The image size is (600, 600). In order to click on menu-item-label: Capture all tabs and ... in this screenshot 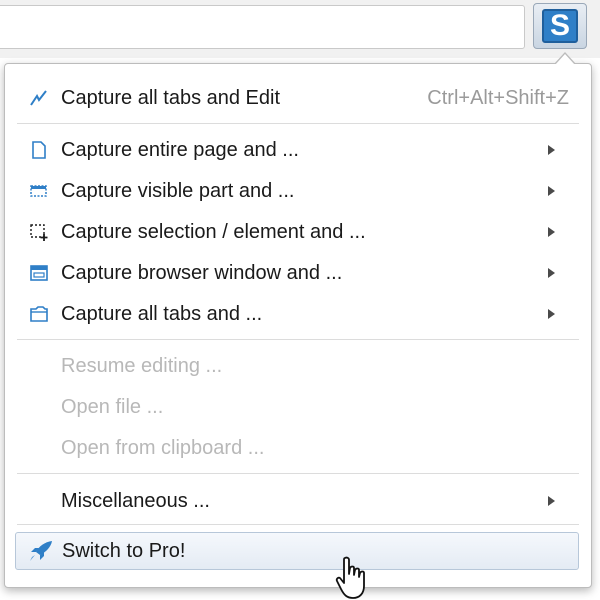, I will do `click(162, 314)`.